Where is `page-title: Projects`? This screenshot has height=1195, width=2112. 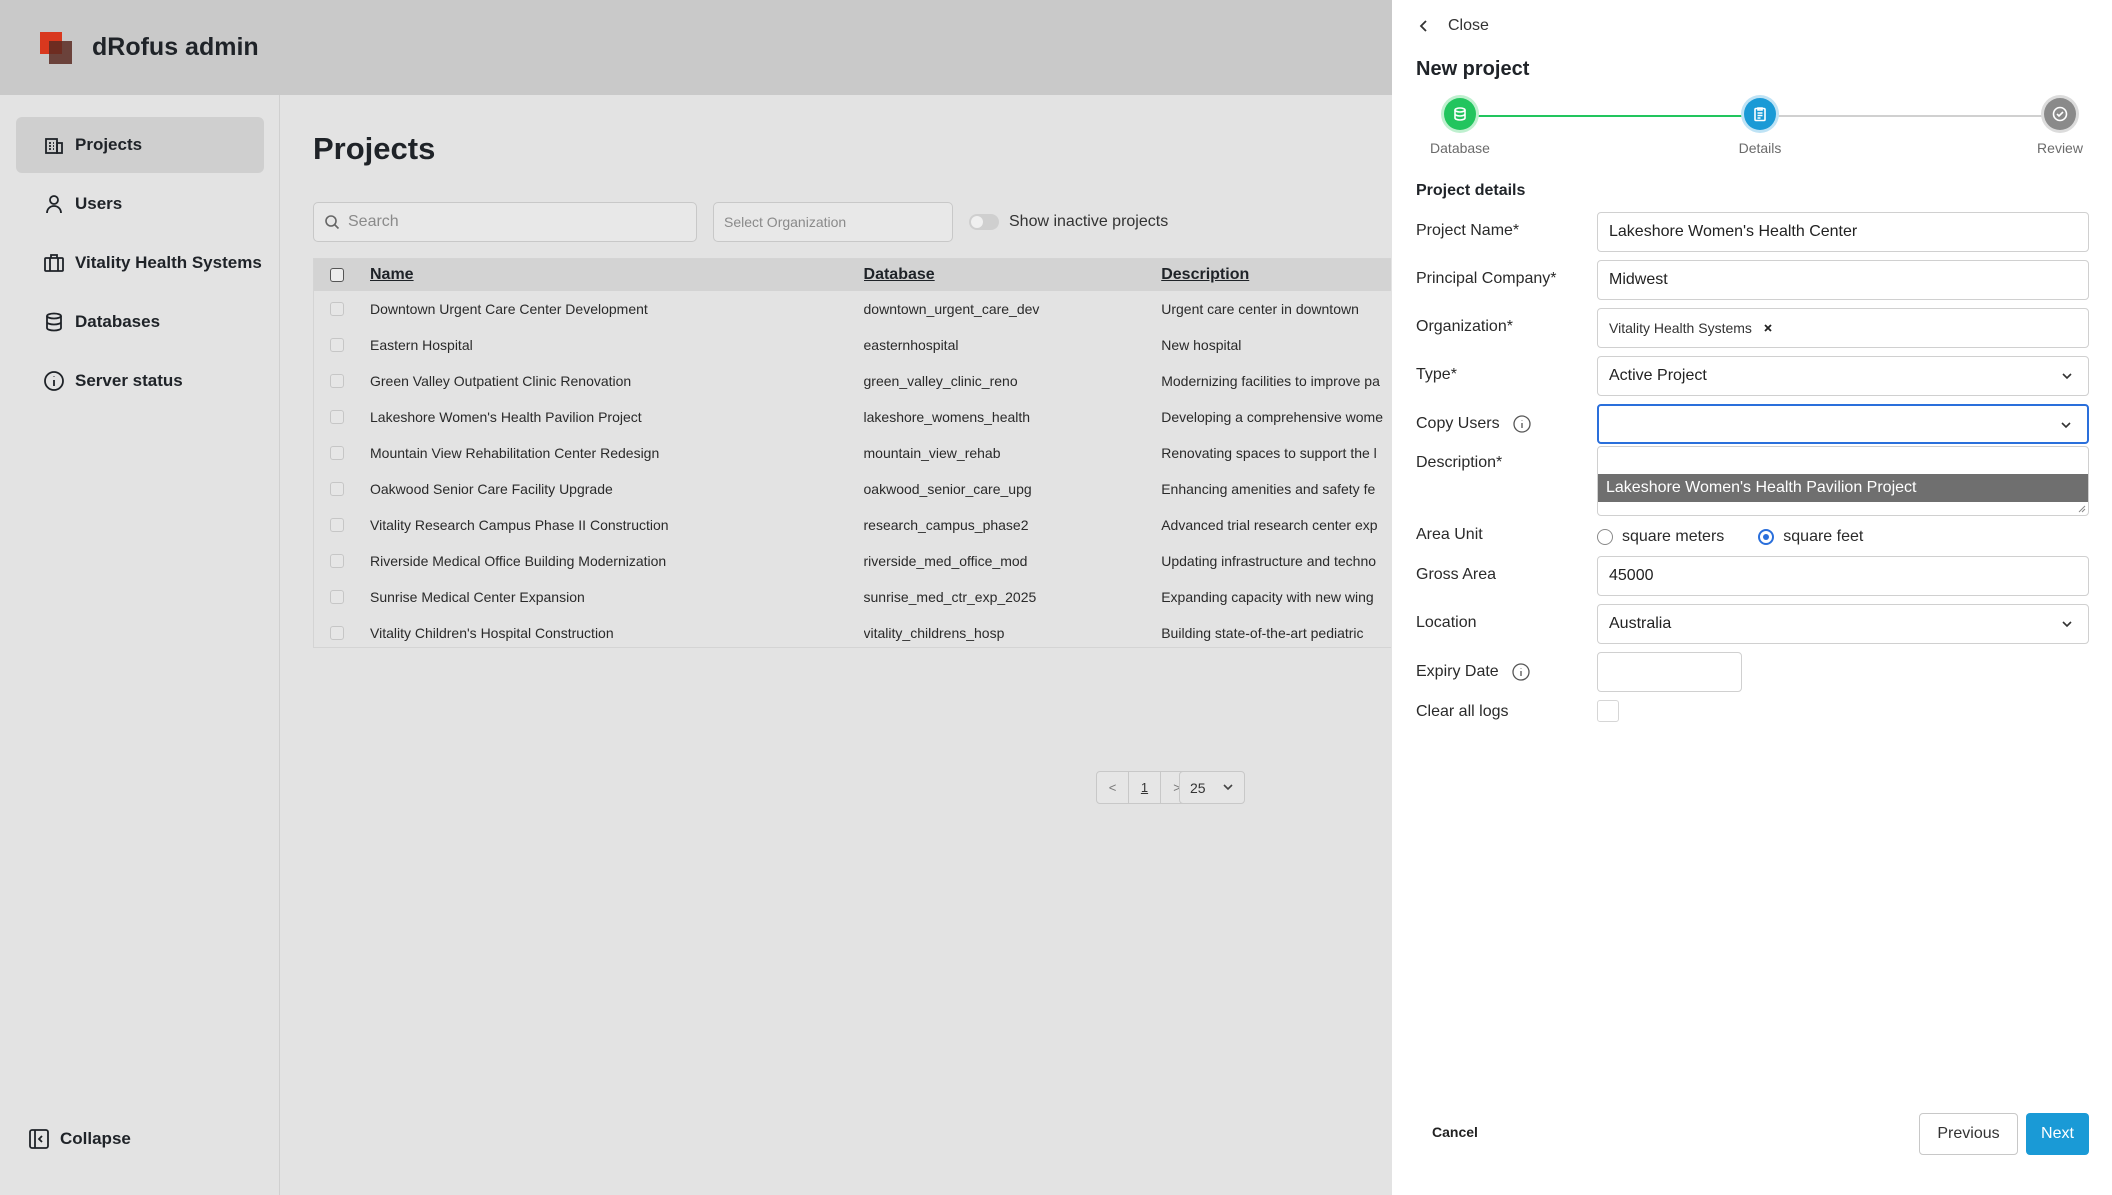
page-title: Projects is located at coordinates (374, 148).